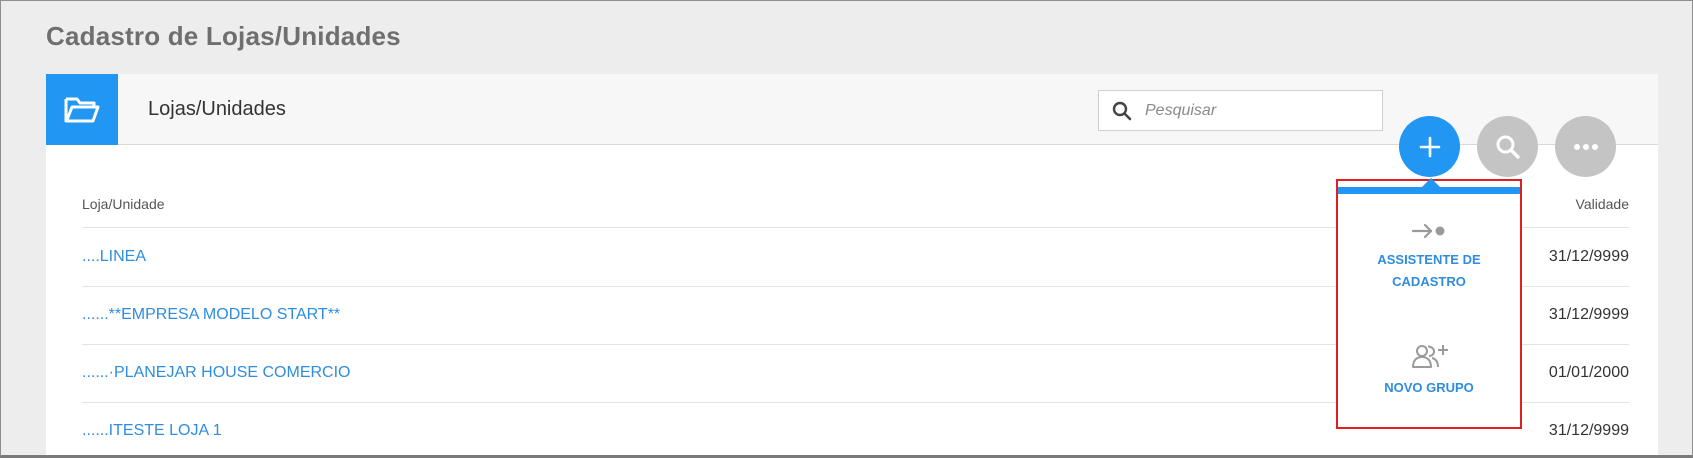  I want to click on page-title: Cadastro de Lojas/Unidades, so click(223, 36).